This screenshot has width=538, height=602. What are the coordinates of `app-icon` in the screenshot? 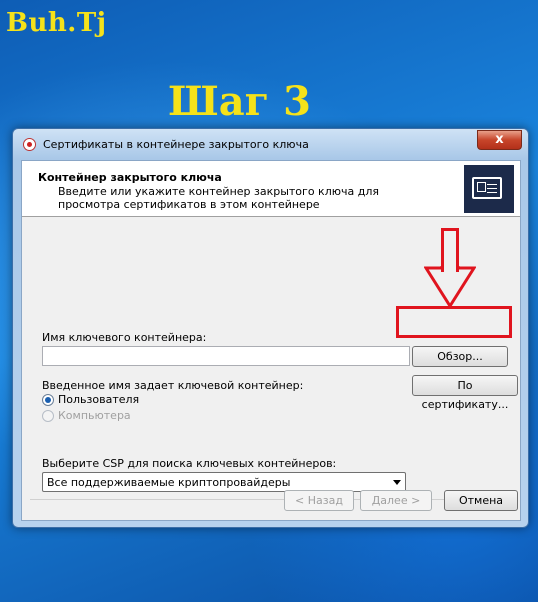 It's located at (29, 144).